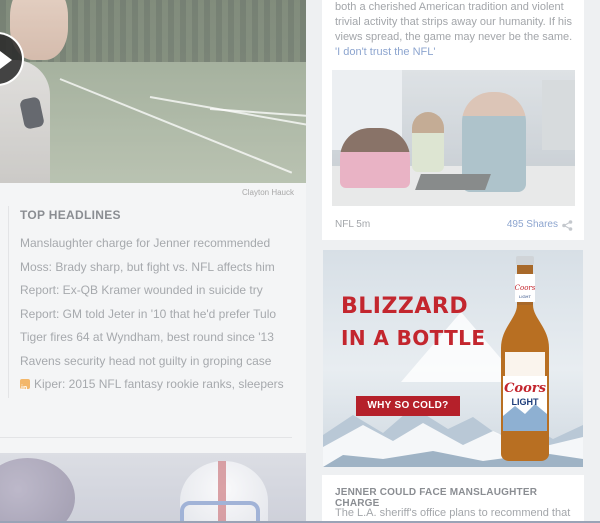  Describe the element at coordinates (25, 389) in the screenshot. I see `insider-icon` at that location.